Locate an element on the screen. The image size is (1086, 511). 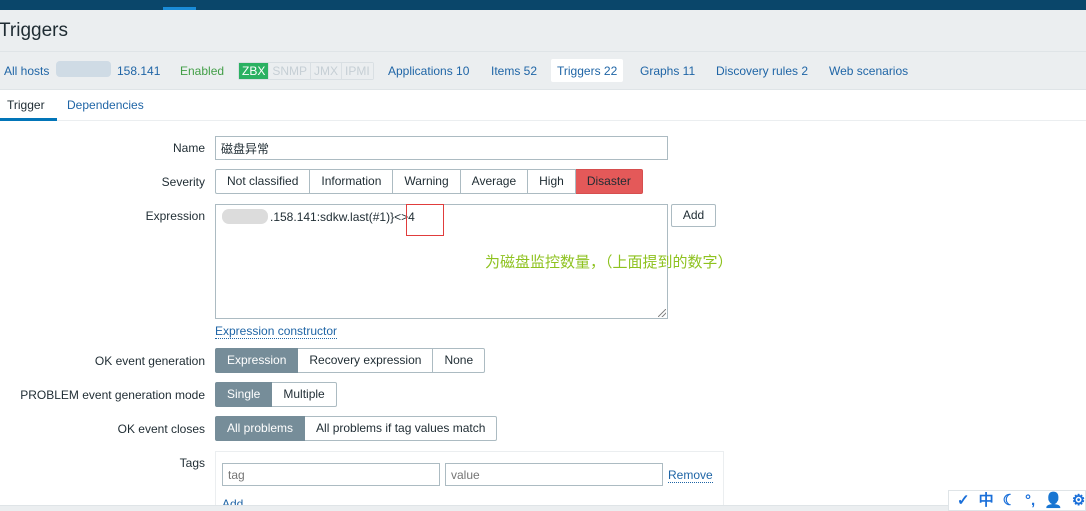
ime-gear-icon: ⚙ is located at coordinates (1078, 500).